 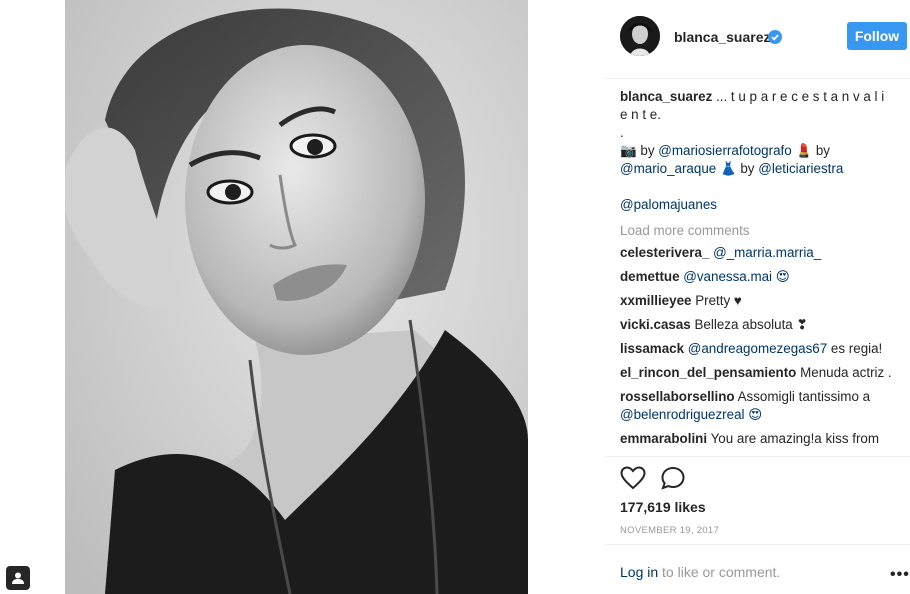 I want to click on mention-link: @mario_araque, so click(x=668, y=168).